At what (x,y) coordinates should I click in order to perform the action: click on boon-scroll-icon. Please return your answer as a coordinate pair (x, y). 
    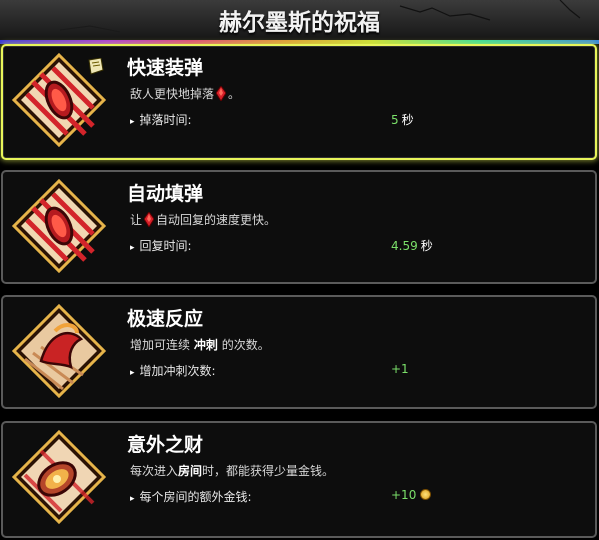
    Looking at the image, I should click on (96, 66).